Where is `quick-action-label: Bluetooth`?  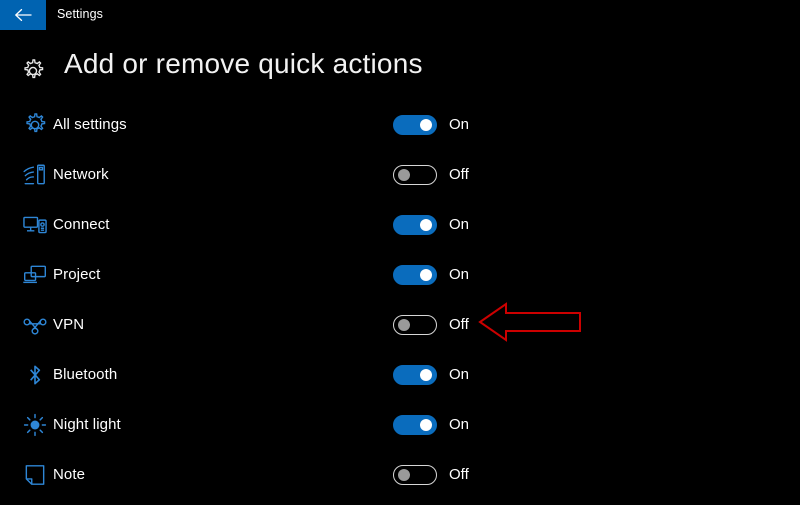
quick-action-label: Bluetooth is located at coordinates (85, 374).